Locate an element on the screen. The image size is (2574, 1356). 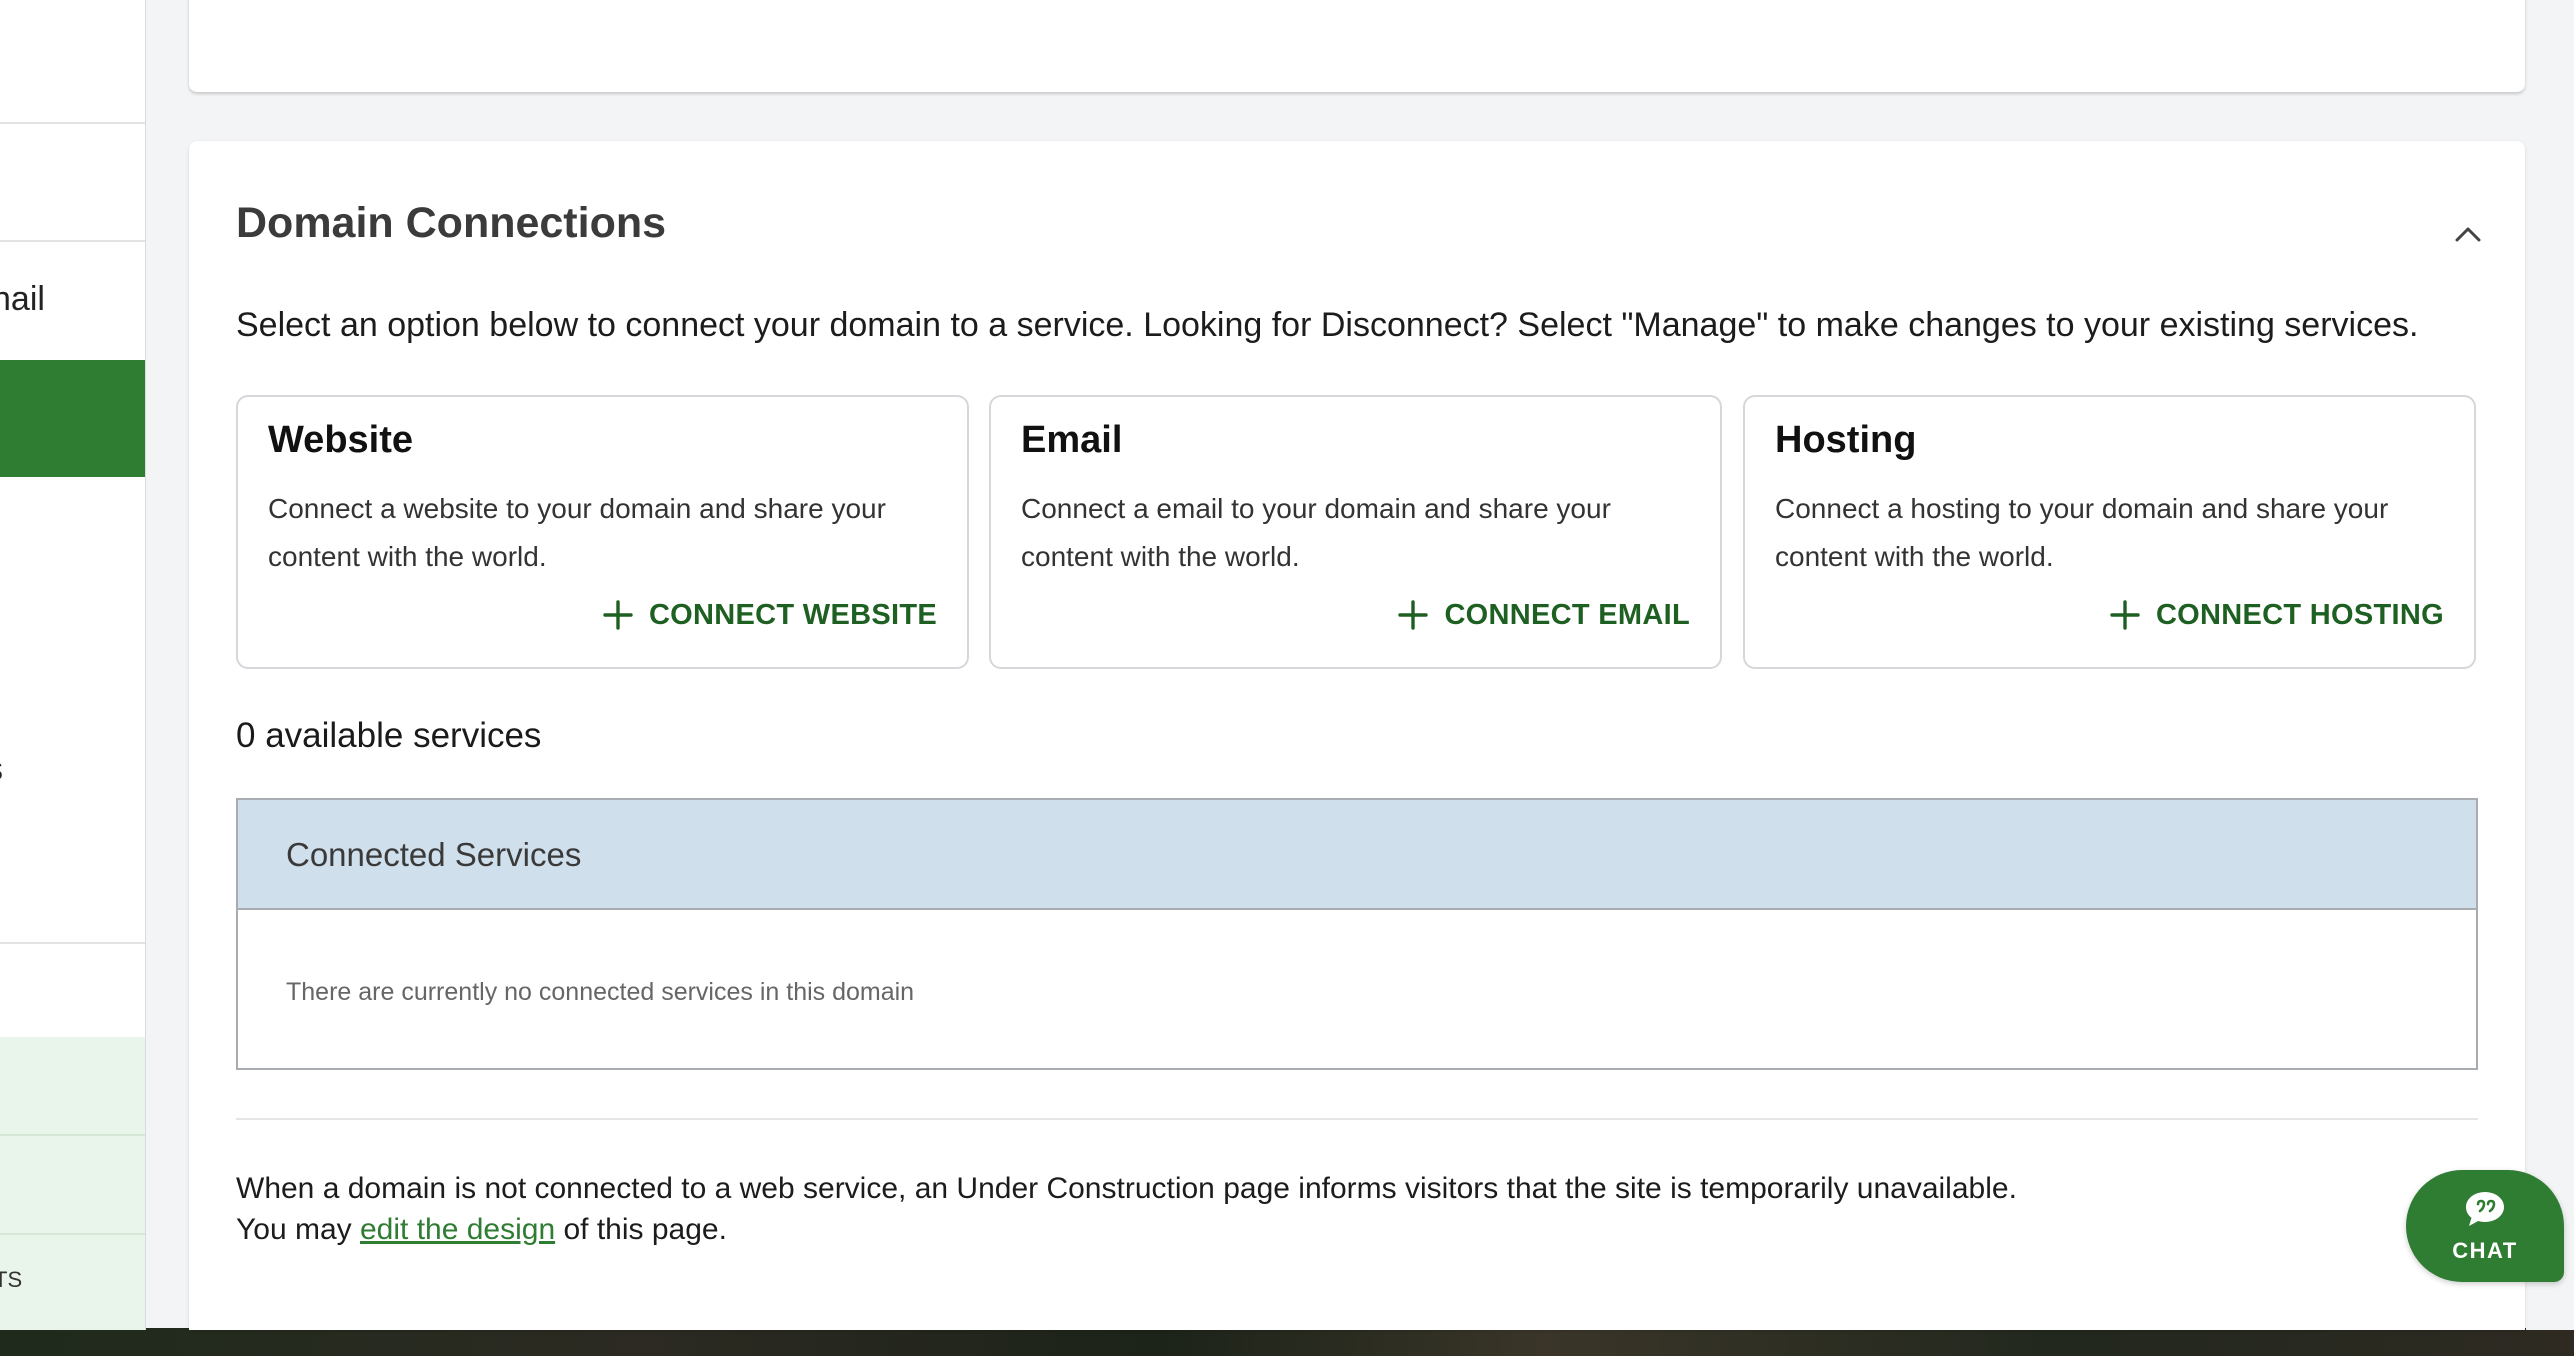
service-title: Hosting is located at coordinates (1846, 440).